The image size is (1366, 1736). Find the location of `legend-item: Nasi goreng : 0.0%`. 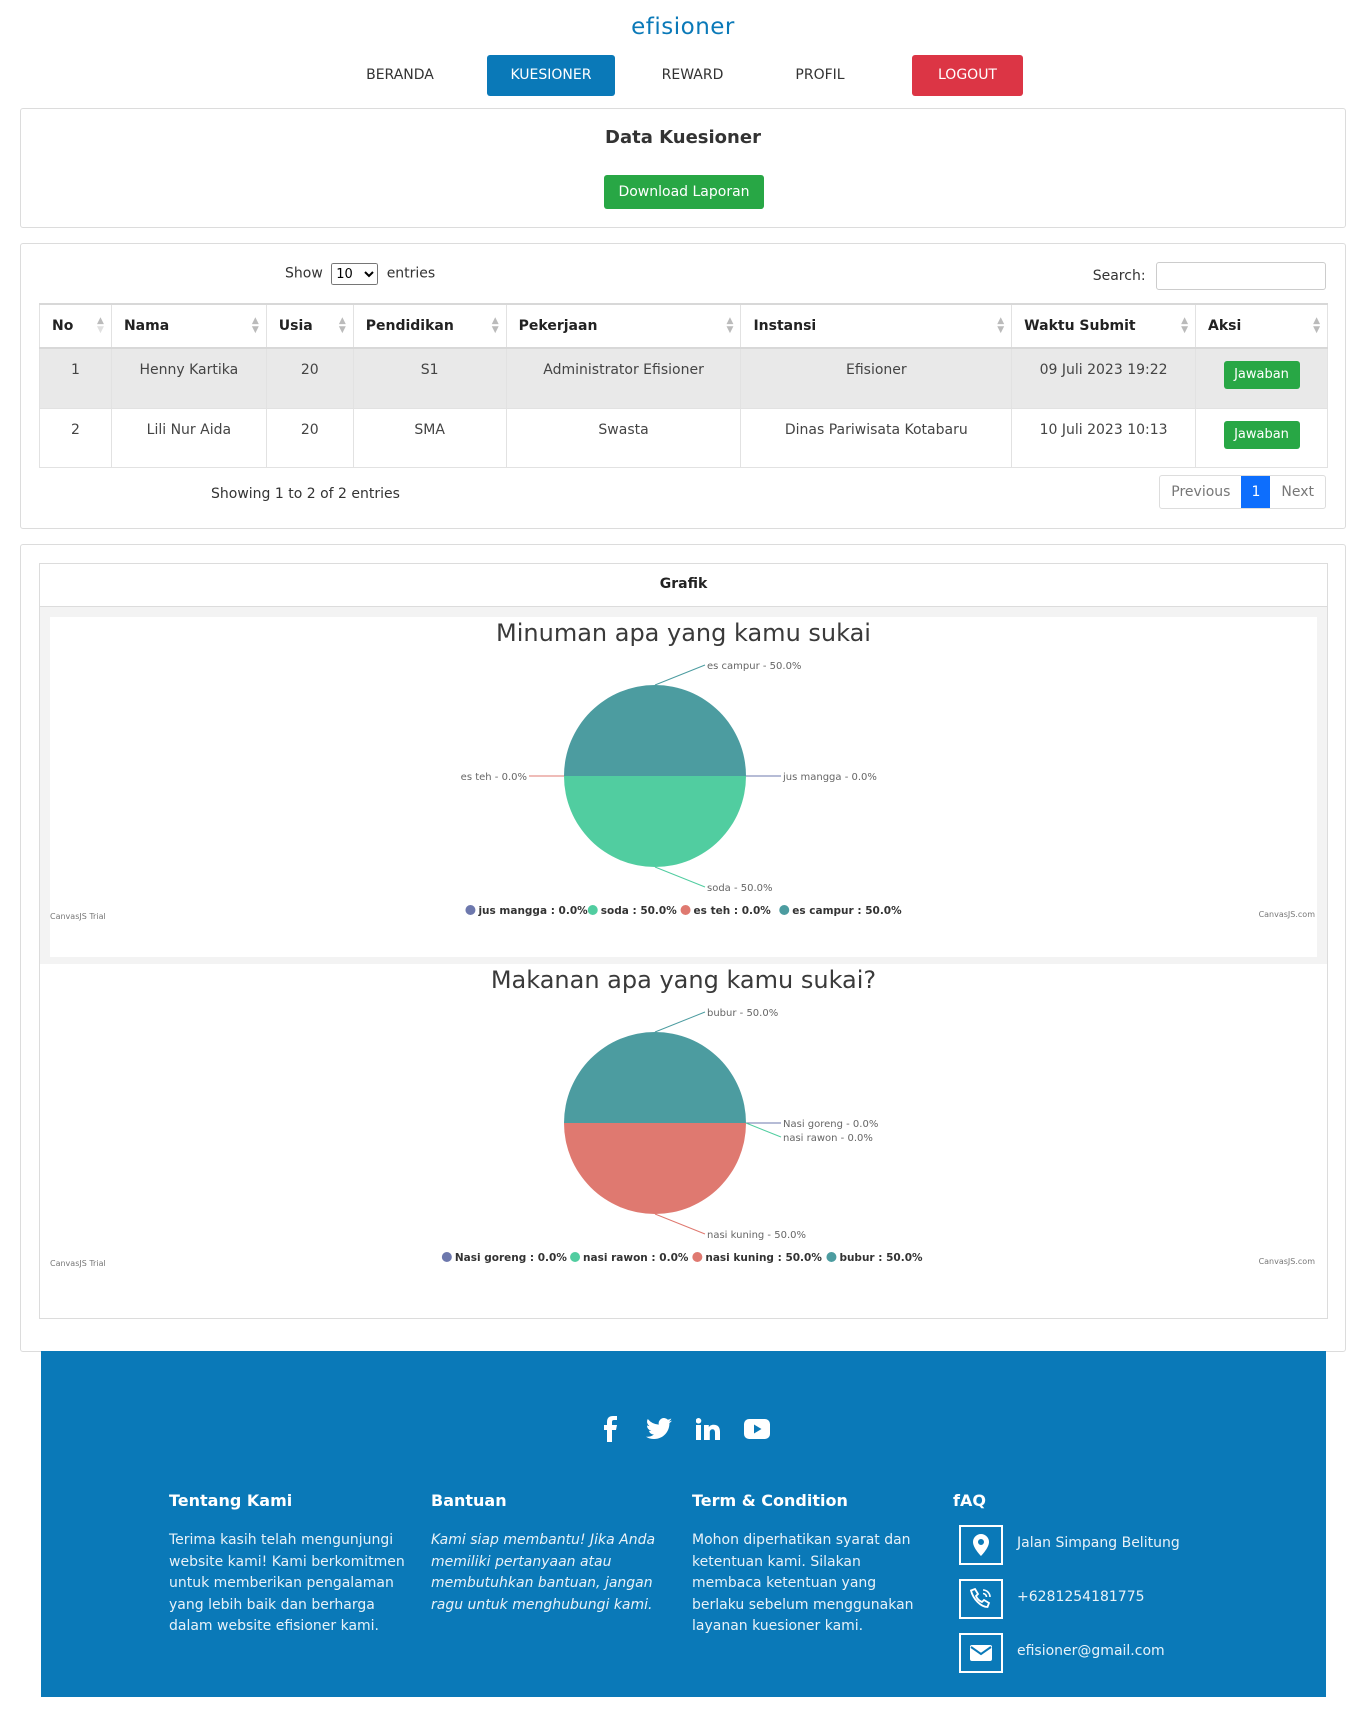

legend-item: Nasi goreng : 0.0% is located at coordinates (511, 1258).